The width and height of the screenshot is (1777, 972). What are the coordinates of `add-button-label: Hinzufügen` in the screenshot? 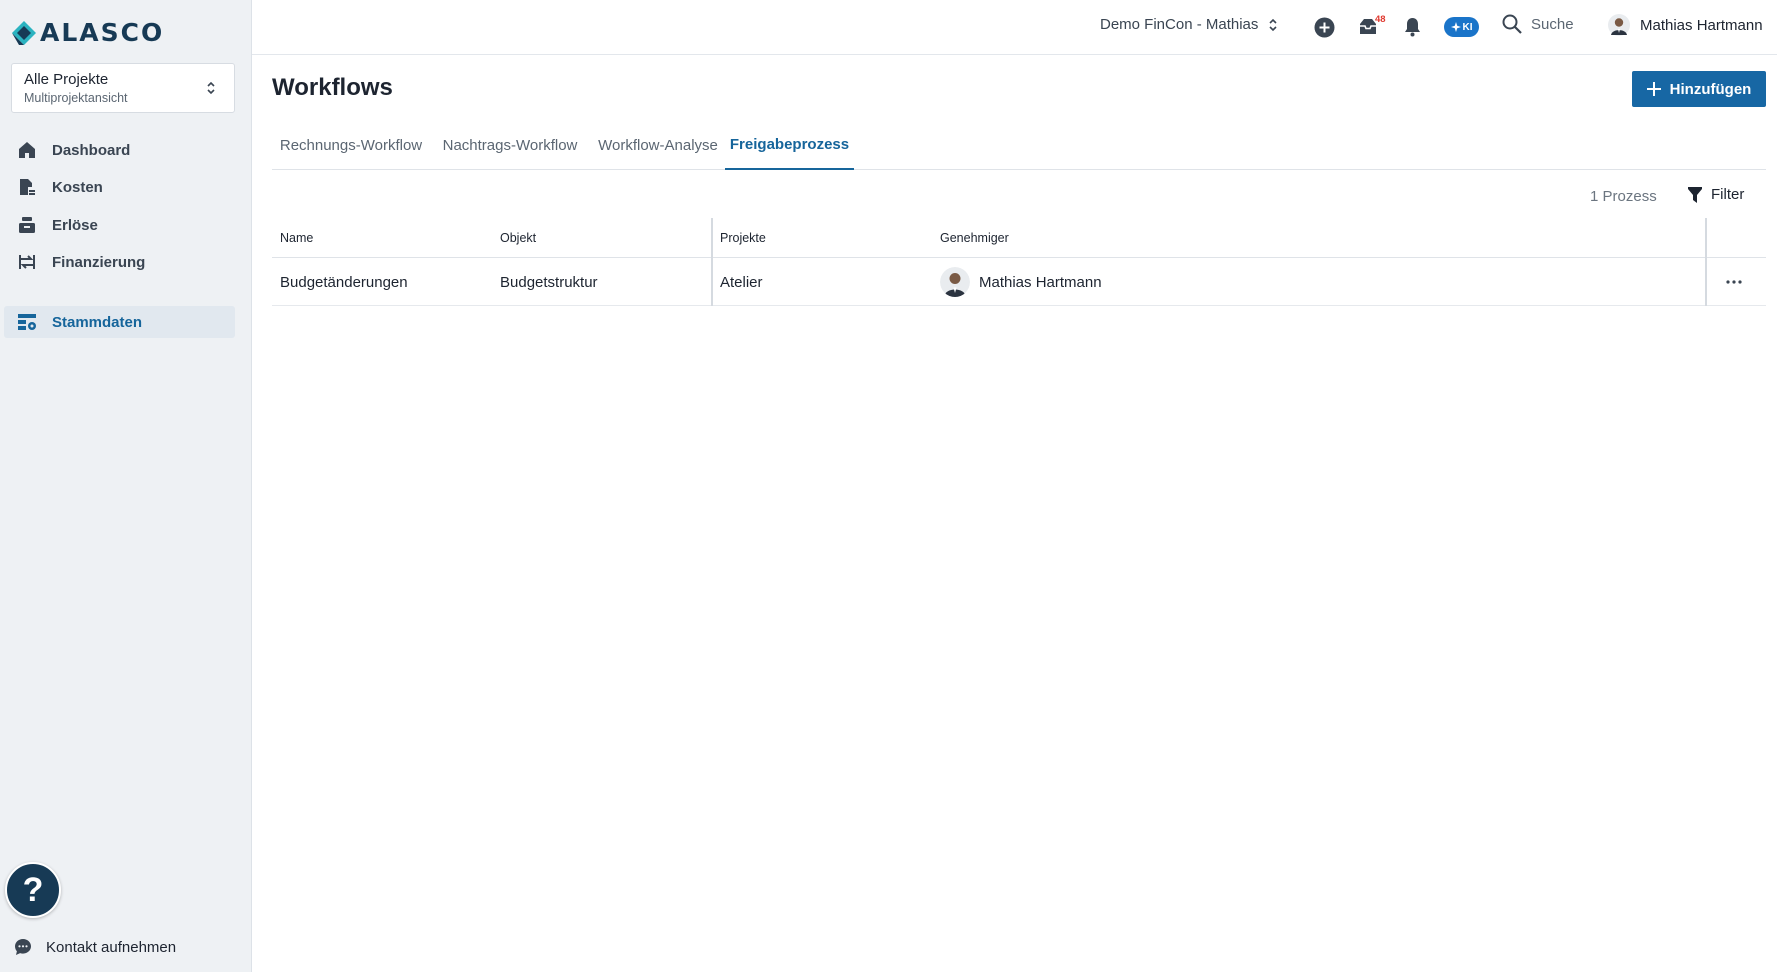 It's located at (1710, 89).